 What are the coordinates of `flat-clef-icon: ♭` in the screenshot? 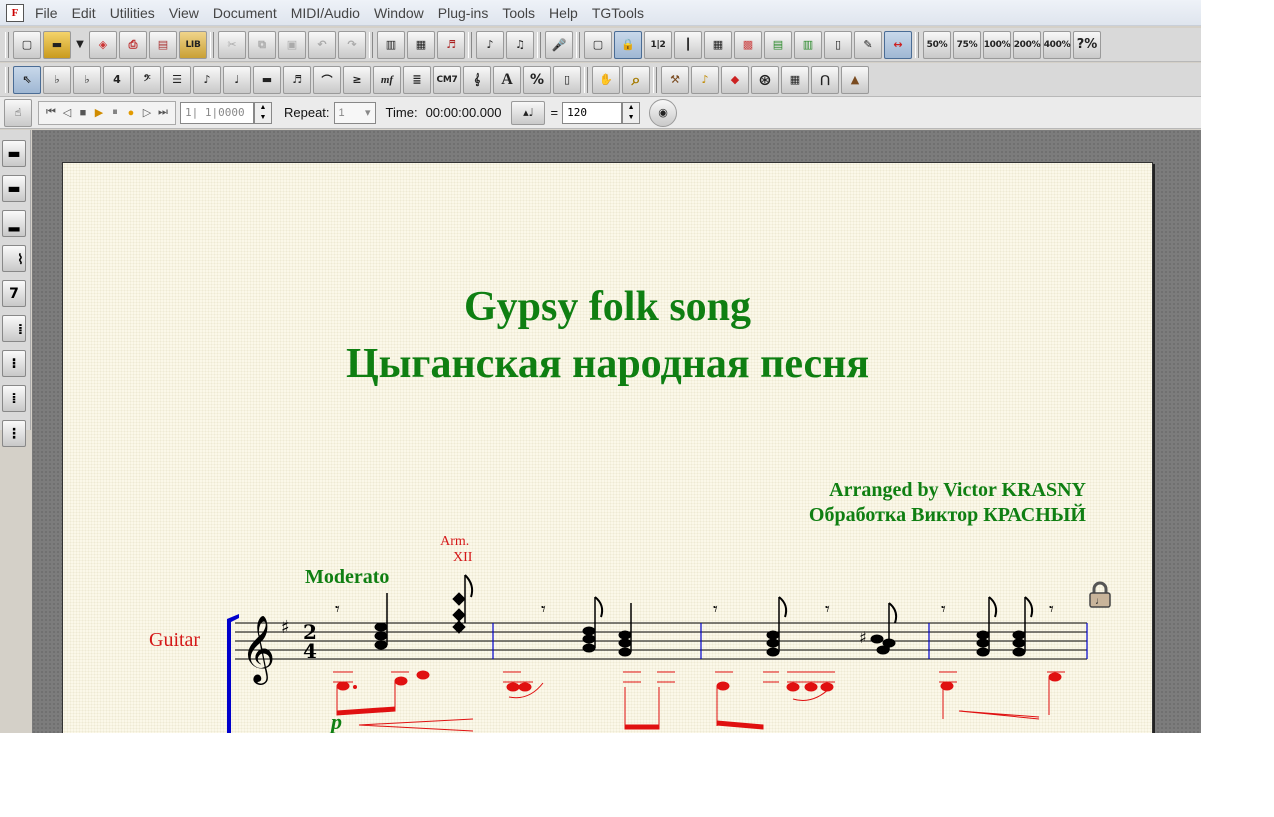 It's located at (87, 79).